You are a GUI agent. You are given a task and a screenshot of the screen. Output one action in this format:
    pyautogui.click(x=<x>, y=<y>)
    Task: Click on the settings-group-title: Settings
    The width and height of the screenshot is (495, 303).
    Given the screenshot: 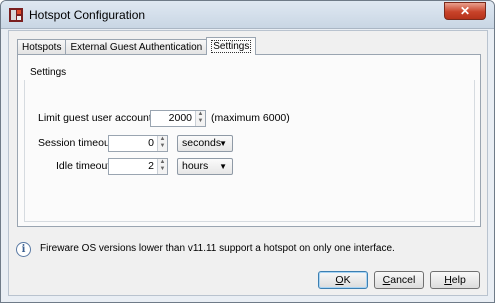 What is the action you would take?
    pyautogui.click(x=48, y=72)
    